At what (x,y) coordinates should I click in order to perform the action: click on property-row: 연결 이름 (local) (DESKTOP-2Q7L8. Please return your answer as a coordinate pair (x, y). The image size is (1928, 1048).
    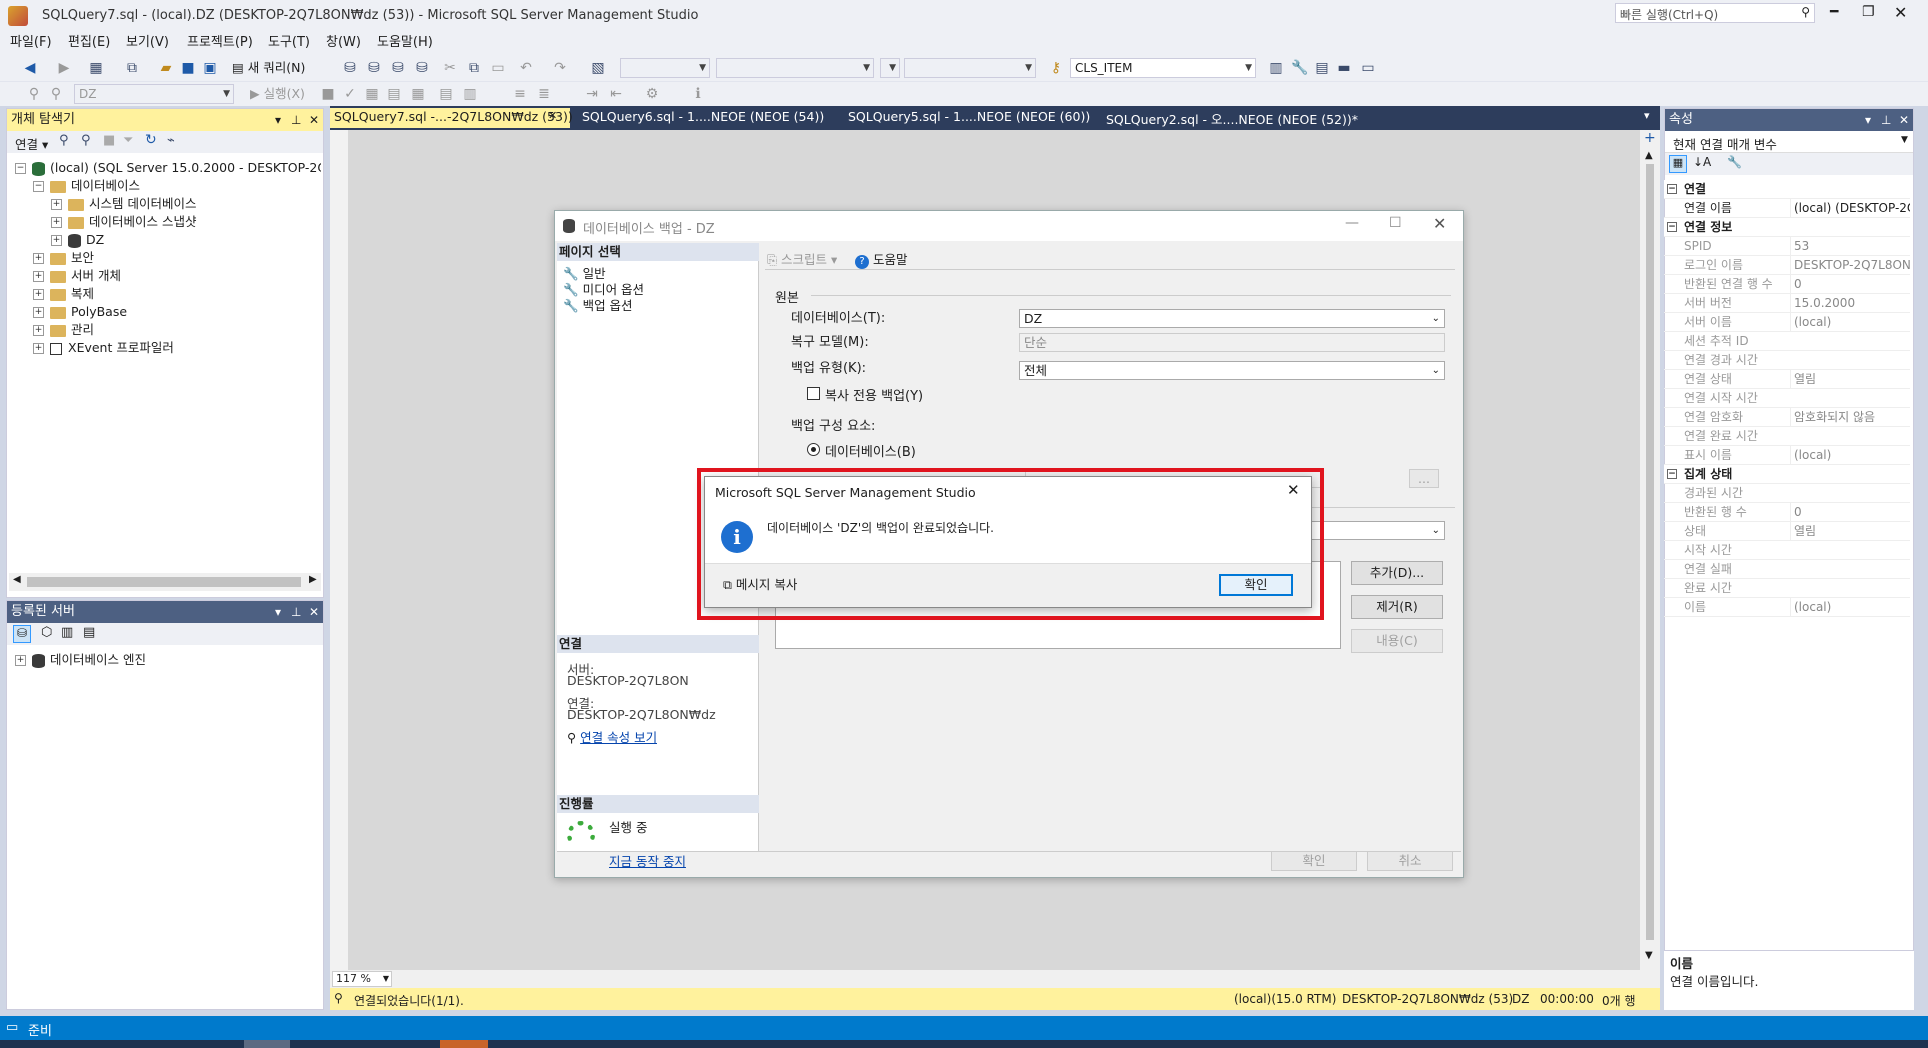
    Looking at the image, I should click on (1787, 208).